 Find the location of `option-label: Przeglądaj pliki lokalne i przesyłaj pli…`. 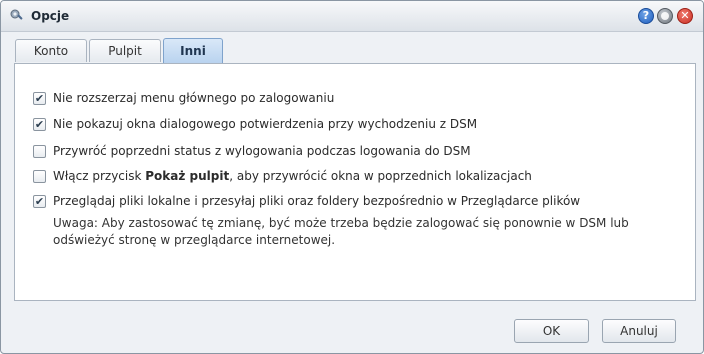

option-label: Przeglądaj pliki lokalne i przesyłaj pli… is located at coordinates (317, 201).